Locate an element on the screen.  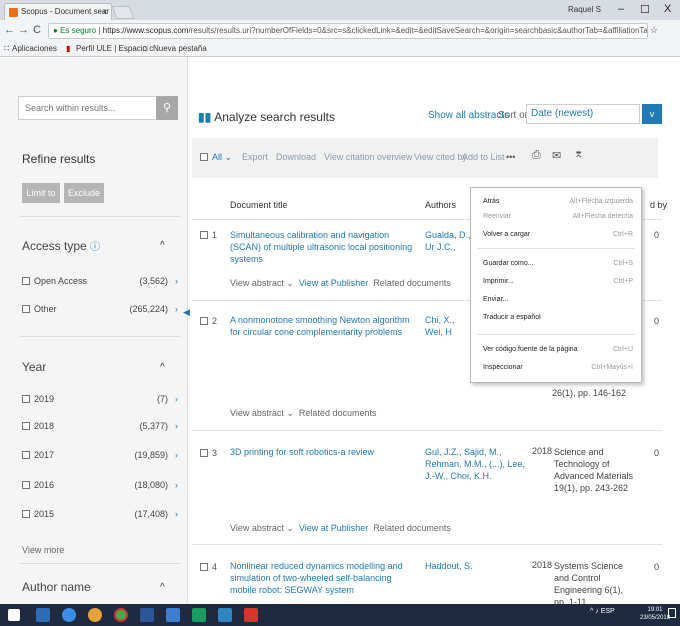
show-all-abstracts-link: Show all abstracts is located at coordinates (468, 115).